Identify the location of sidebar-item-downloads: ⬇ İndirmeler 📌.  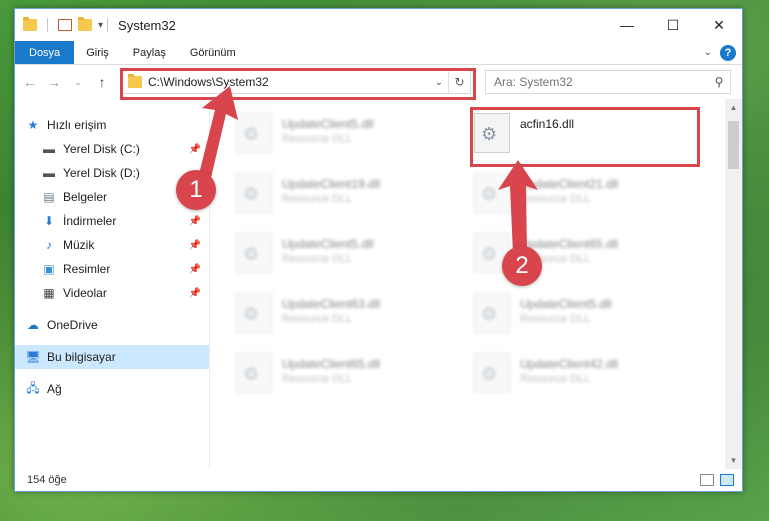
(112, 221).